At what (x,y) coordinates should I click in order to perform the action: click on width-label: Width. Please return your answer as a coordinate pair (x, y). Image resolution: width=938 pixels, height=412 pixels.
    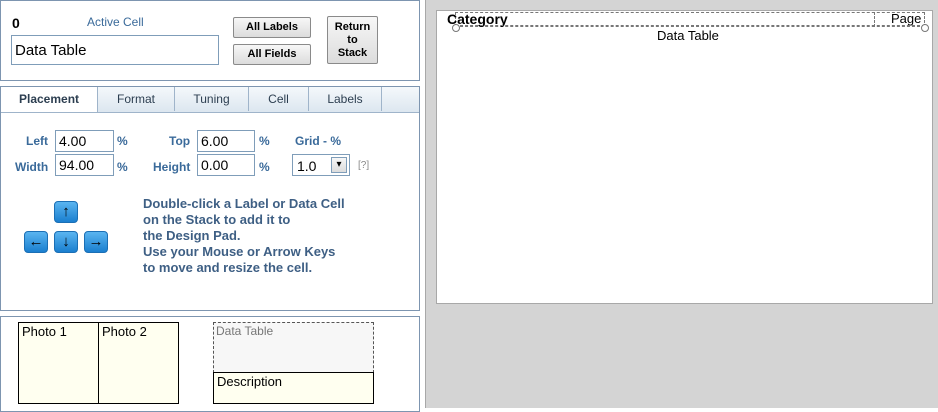
    Looking at the image, I should click on (32, 167).